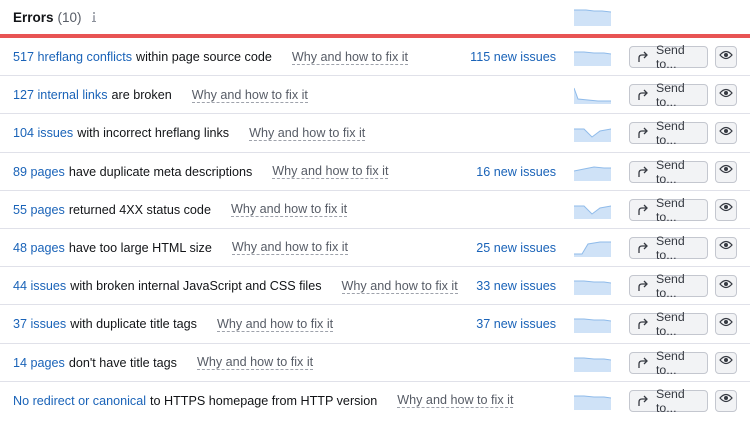 The image size is (750, 426). What do you see at coordinates (160, 171) in the screenshot?
I see `issue-text: have duplicate meta descriptions` at bounding box center [160, 171].